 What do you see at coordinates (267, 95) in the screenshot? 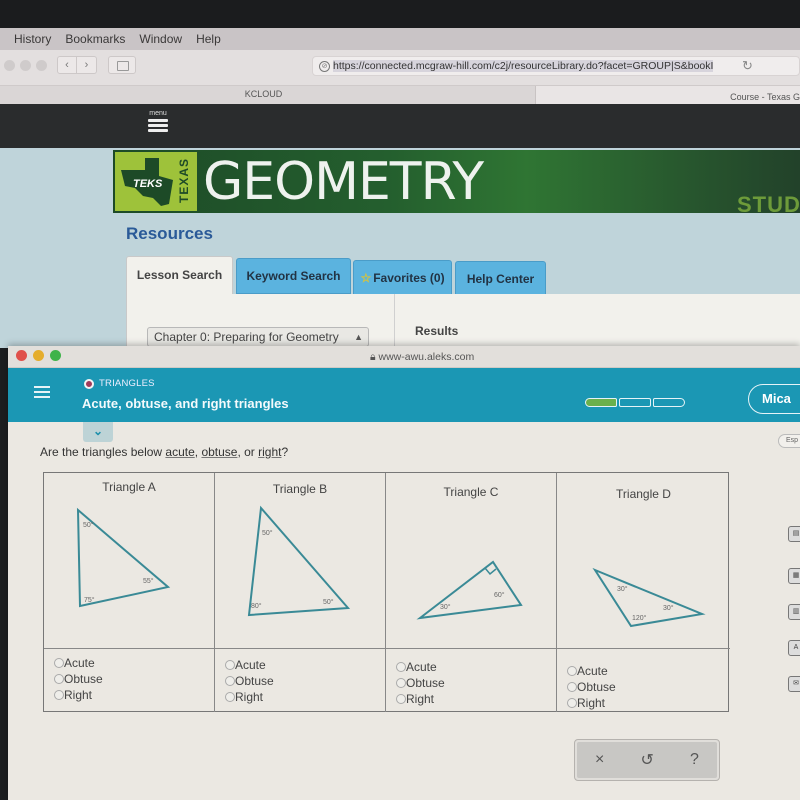
I see `tab-kcloud: KCLOUD` at bounding box center [267, 95].